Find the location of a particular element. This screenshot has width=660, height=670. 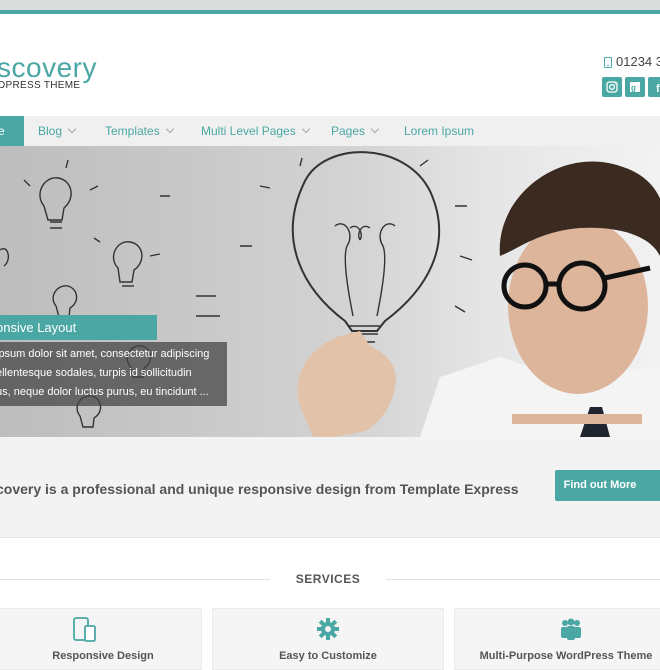

service-card-title: Multi-Purpose WordPress Theme is located at coordinates (566, 656).